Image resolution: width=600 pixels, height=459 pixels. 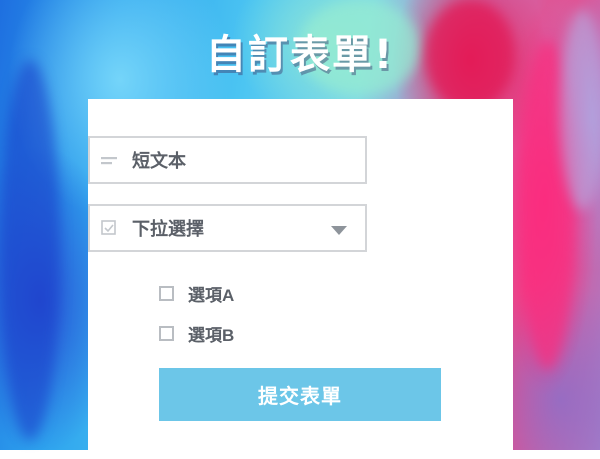 I want to click on dropdown-label: 下拉選擇, so click(x=168, y=229).